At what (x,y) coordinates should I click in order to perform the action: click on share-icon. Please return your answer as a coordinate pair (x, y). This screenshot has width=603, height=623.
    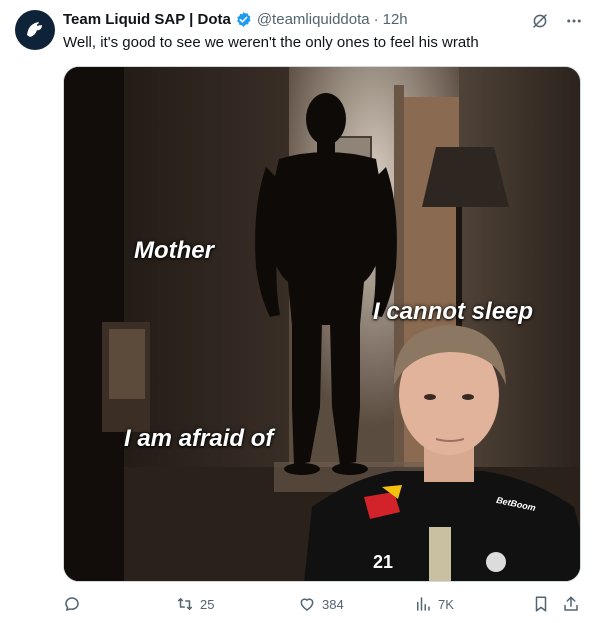
    Looking at the image, I should click on (571, 603).